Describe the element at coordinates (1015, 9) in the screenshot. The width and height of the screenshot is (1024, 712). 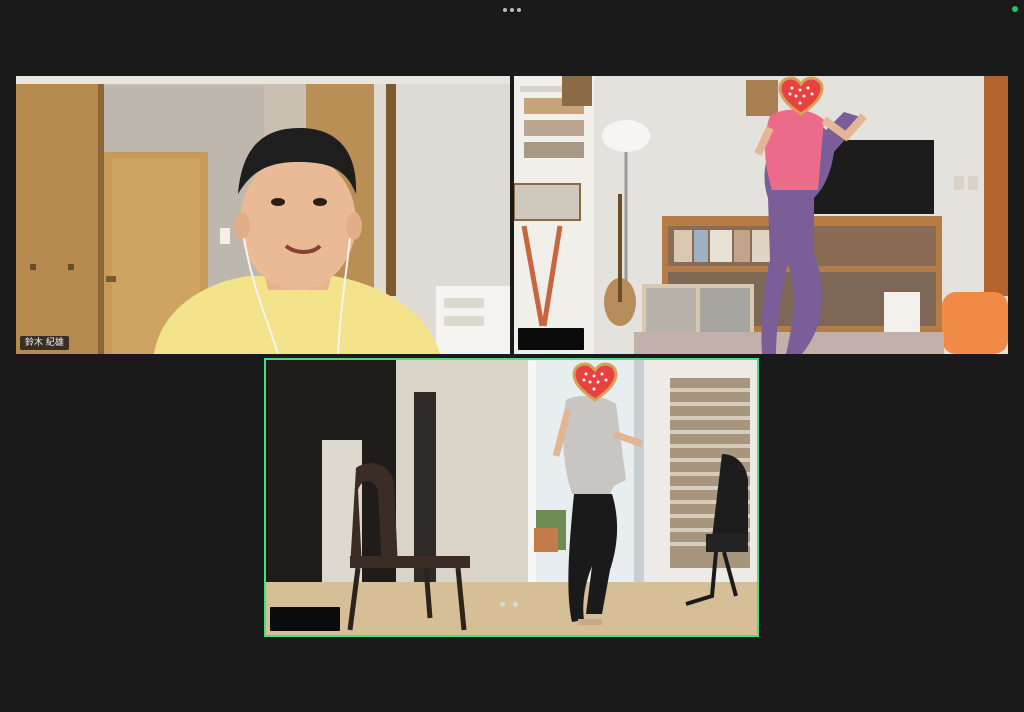
I see `connection-status-icon` at that location.